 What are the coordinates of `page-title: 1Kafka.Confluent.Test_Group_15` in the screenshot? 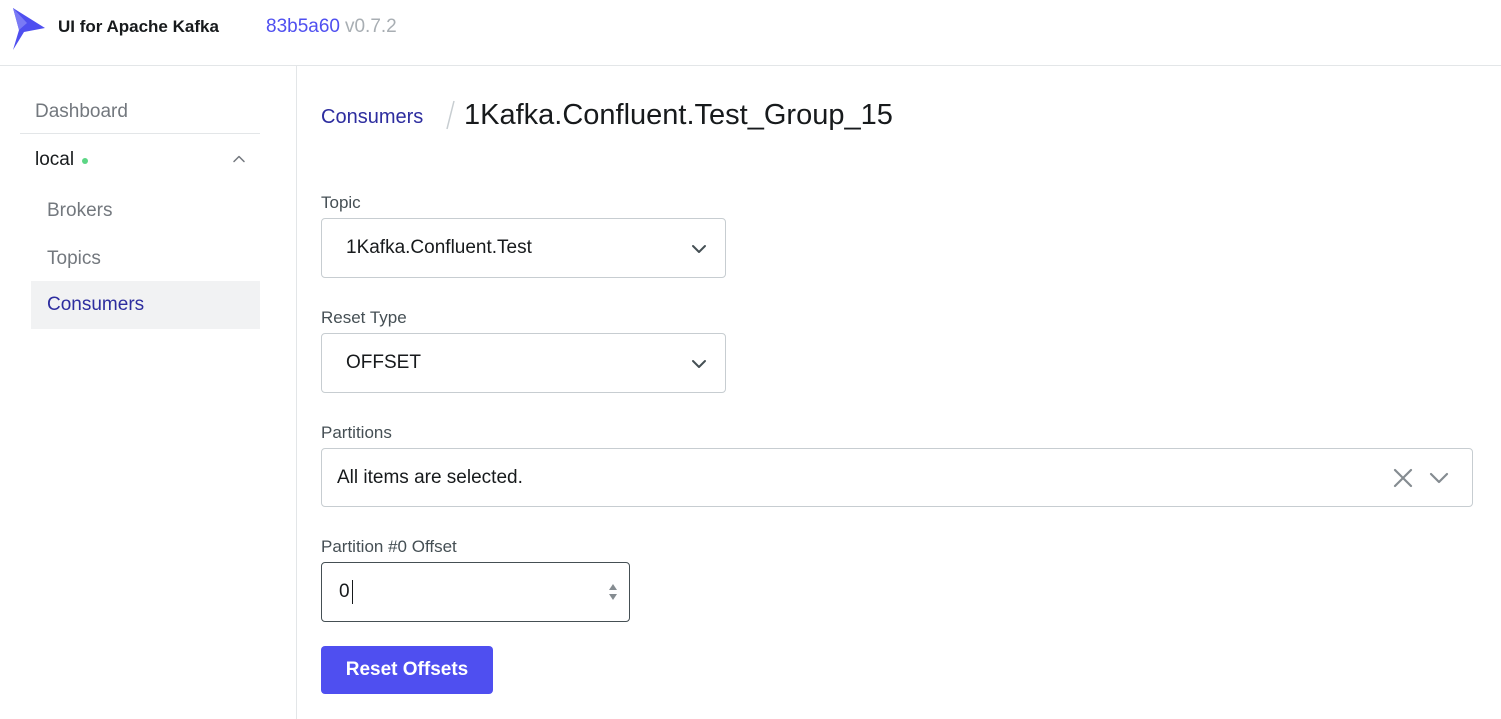 It's located at (678, 115).